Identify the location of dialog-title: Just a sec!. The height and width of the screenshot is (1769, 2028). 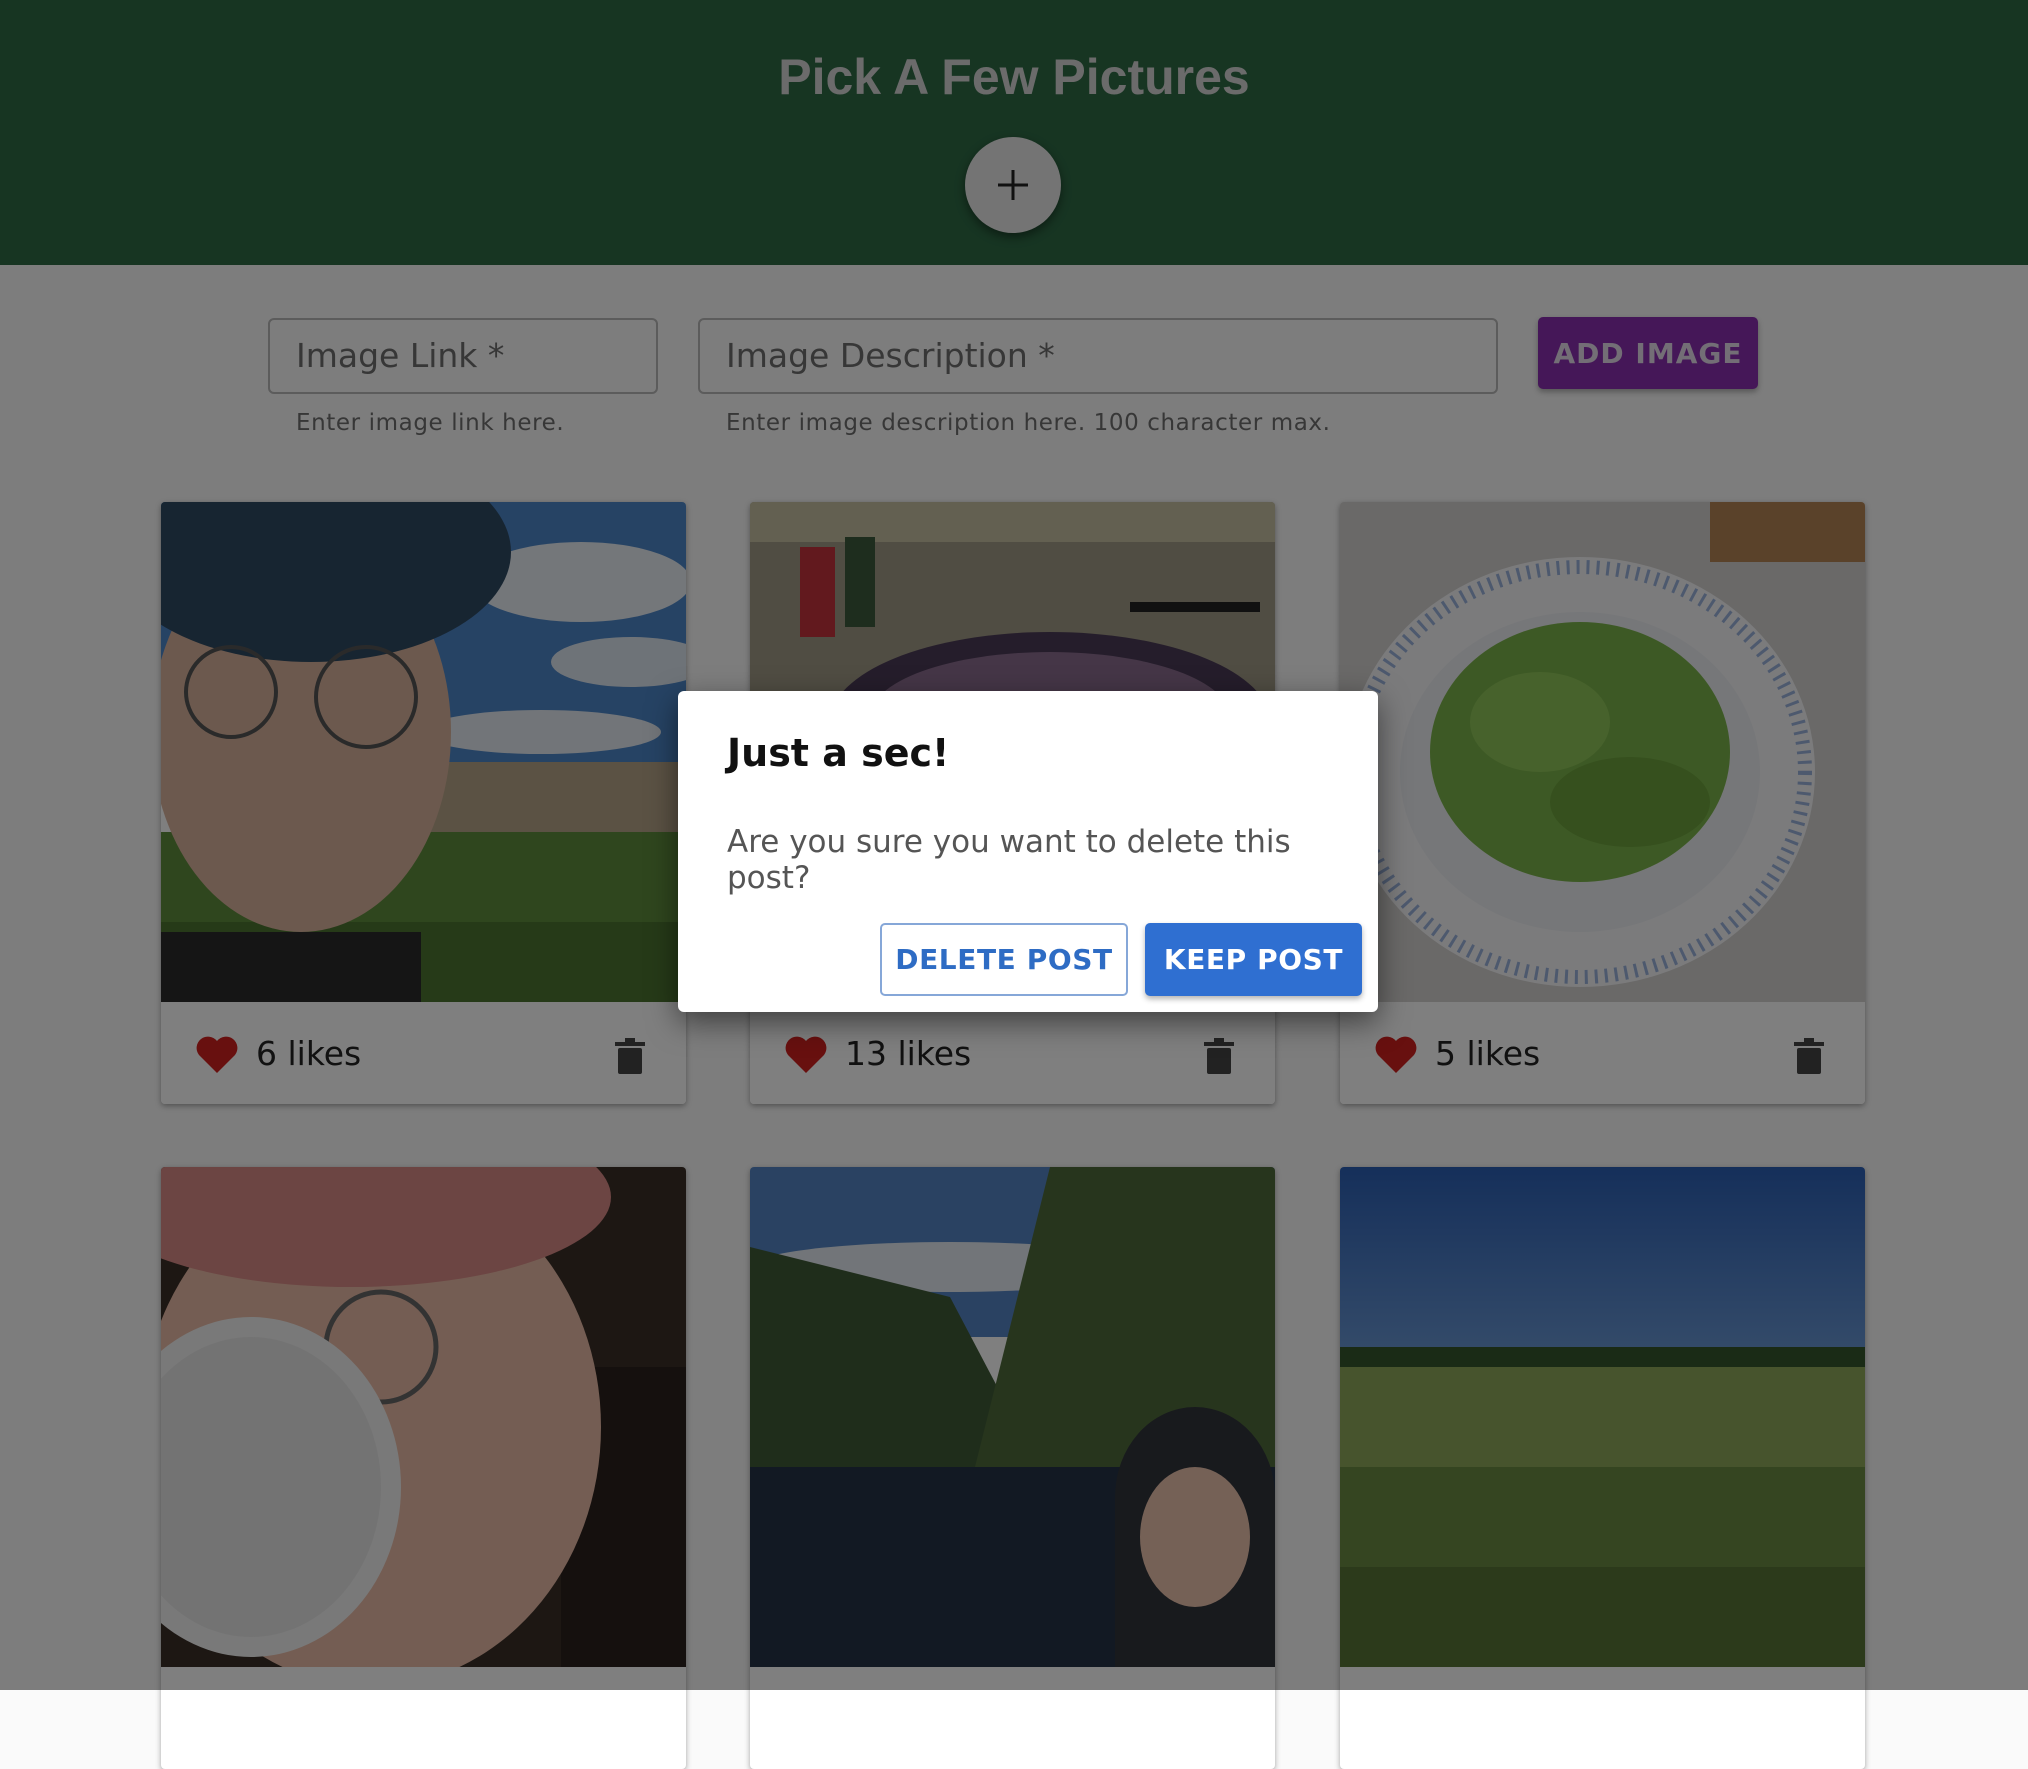
(838, 753).